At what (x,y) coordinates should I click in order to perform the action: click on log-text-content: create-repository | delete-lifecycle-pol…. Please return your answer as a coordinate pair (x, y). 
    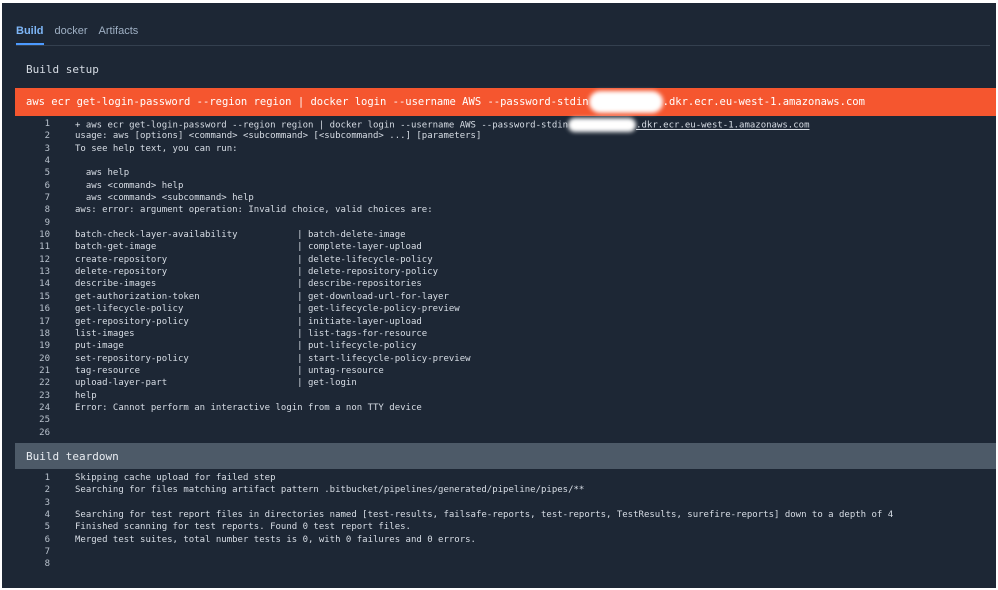
    Looking at the image, I should click on (254, 259).